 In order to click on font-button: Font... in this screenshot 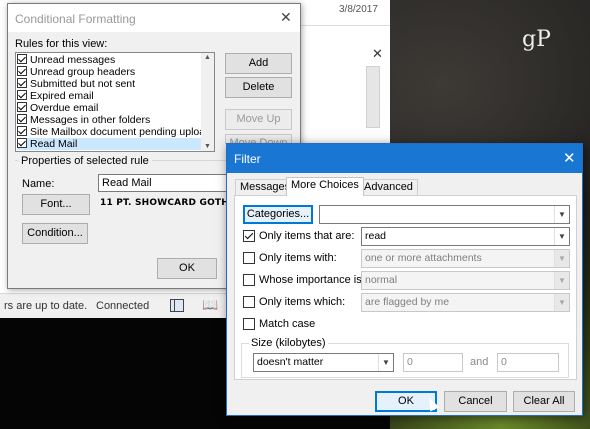, I will do `click(56, 204)`.